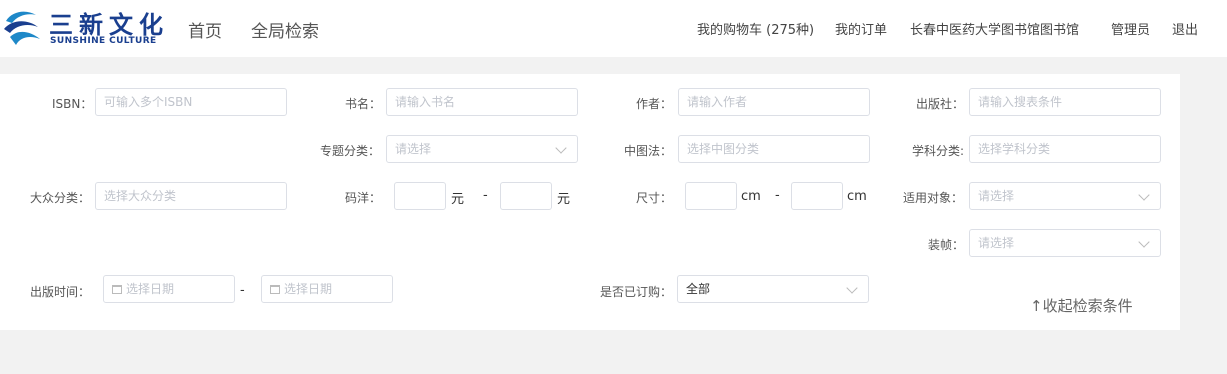 The height and width of the screenshot is (374, 1227). What do you see at coordinates (458, 199) in the screenshot?
I see `price-min-unit: 元` at bounding box center [458, 199].